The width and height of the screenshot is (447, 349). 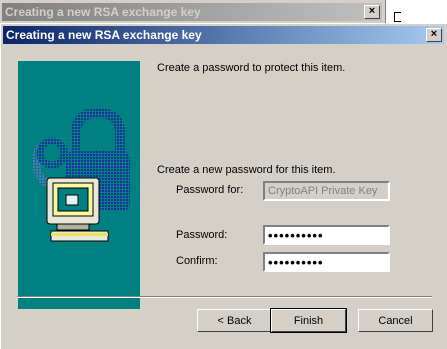 What do you see at coordinates (326, 235) in the screenshot?
I see `password-field` at bounding box center [326, 235].